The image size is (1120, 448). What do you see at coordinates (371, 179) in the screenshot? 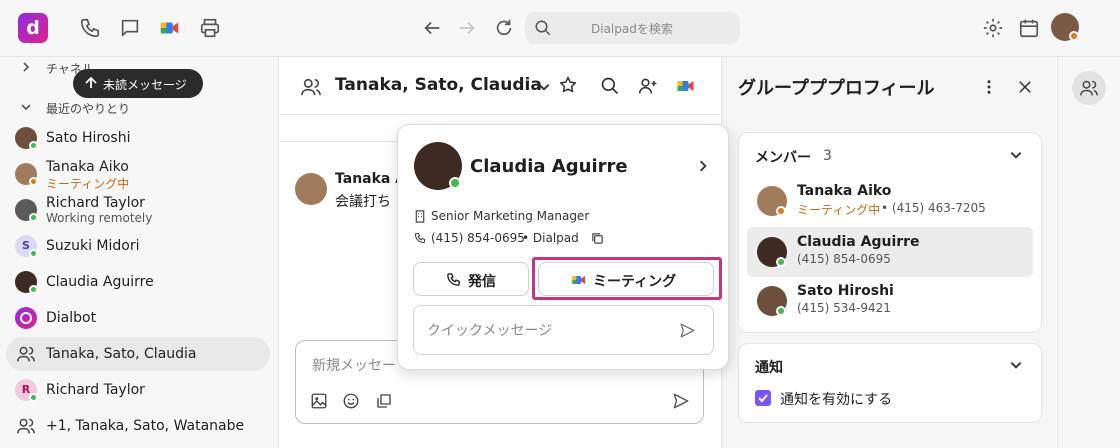
I see `message-sender: Tanaka A` at bounding box center [371, 179].